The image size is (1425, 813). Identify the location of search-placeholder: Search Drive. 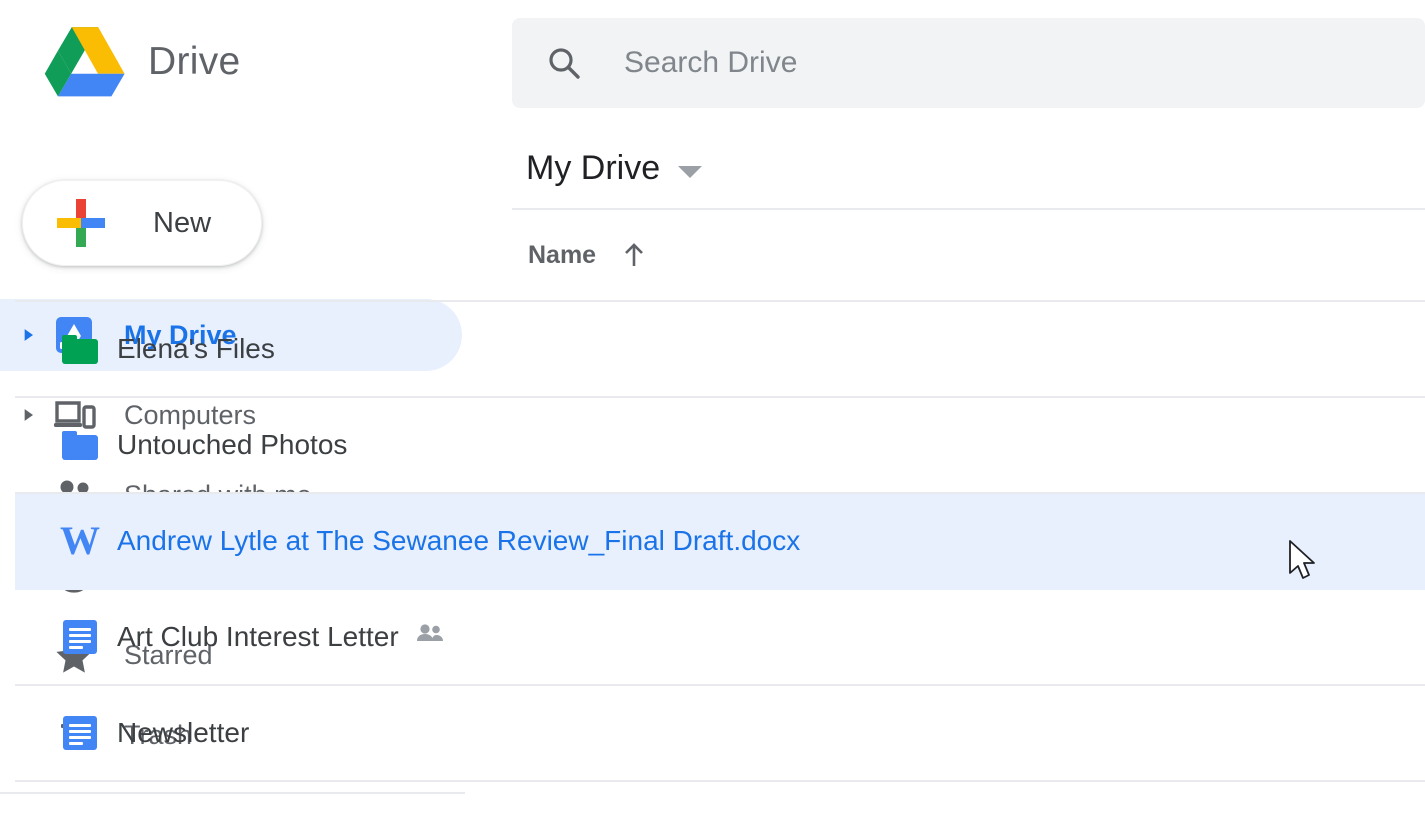
(711, 62).